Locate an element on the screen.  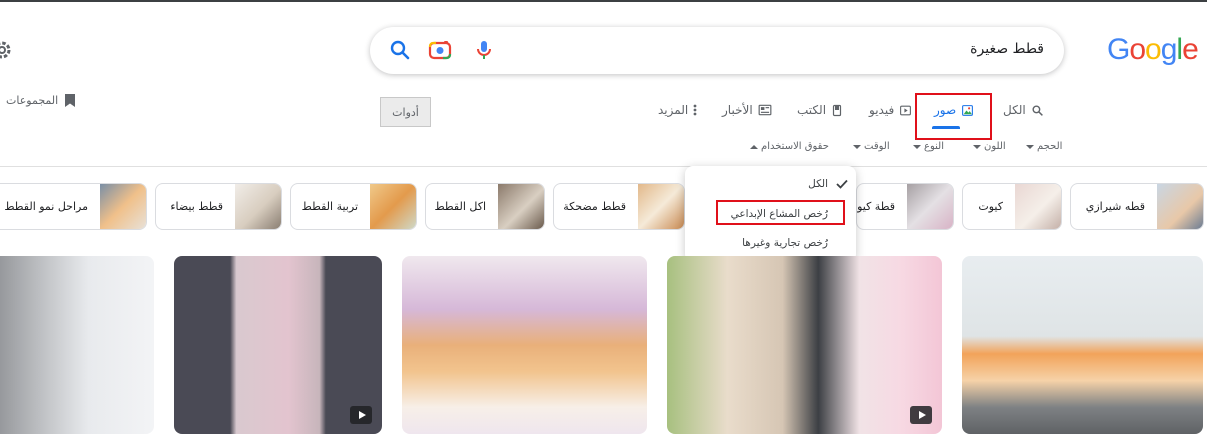
caret-up-icon is located at coordinates (754, 146).